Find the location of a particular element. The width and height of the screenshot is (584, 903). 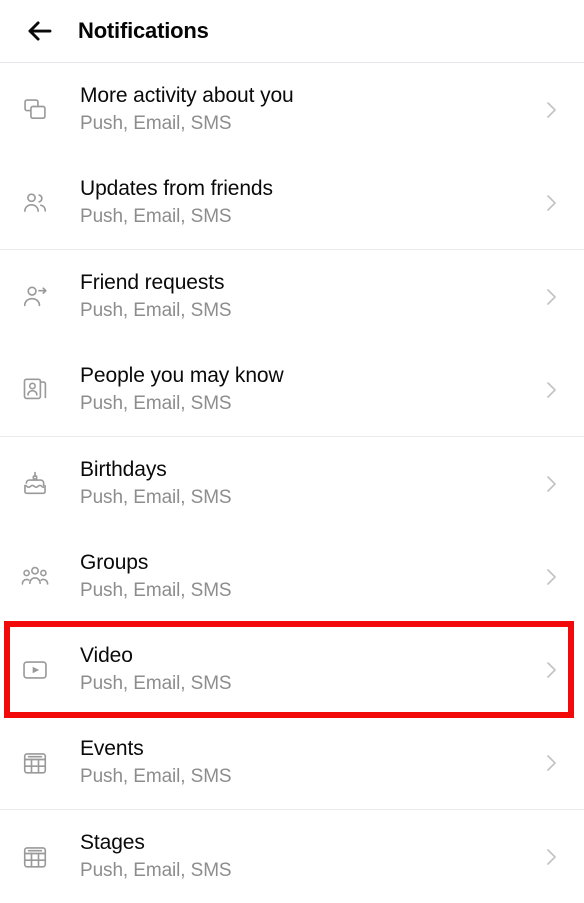

birthday-cake-icon is located at coordinates (35, 484).